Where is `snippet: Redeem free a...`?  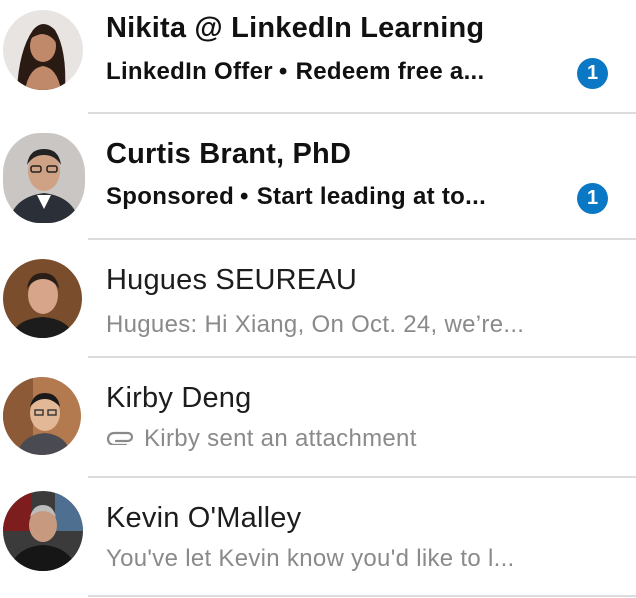
snippet: Redeem free a... is located at coordinates (390, 71).